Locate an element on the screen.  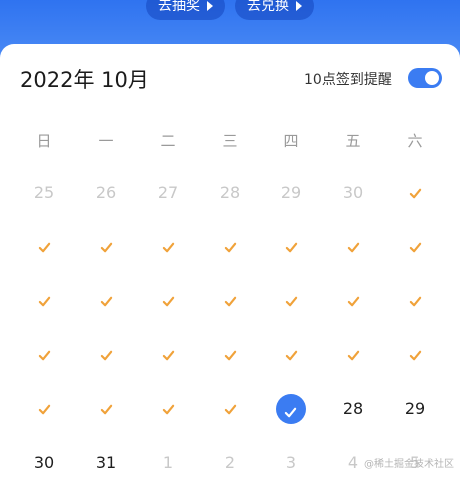
lottery-button: 去抽奖 is located at coordinates (185, 10).